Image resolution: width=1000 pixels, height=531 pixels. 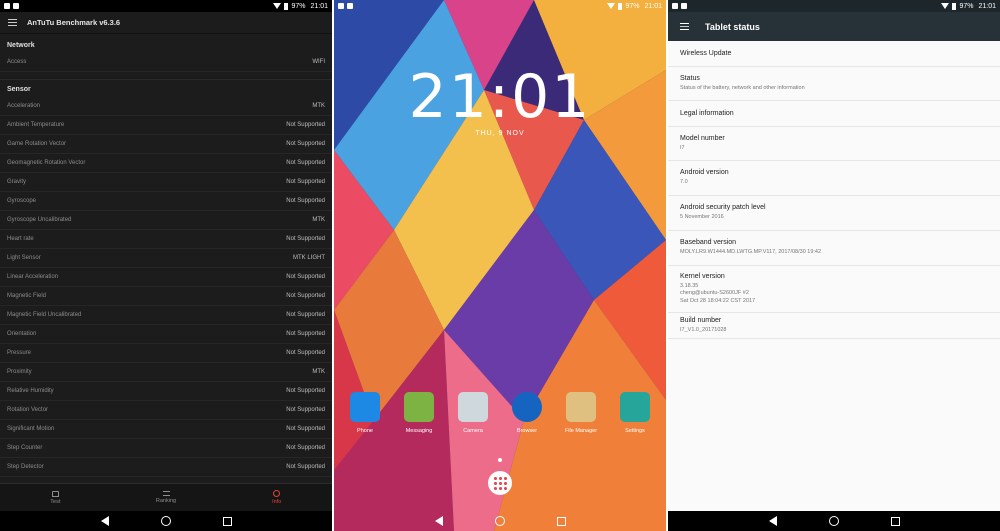 I want to click on settings-item-summary: I7, so click(x=682, y=147).